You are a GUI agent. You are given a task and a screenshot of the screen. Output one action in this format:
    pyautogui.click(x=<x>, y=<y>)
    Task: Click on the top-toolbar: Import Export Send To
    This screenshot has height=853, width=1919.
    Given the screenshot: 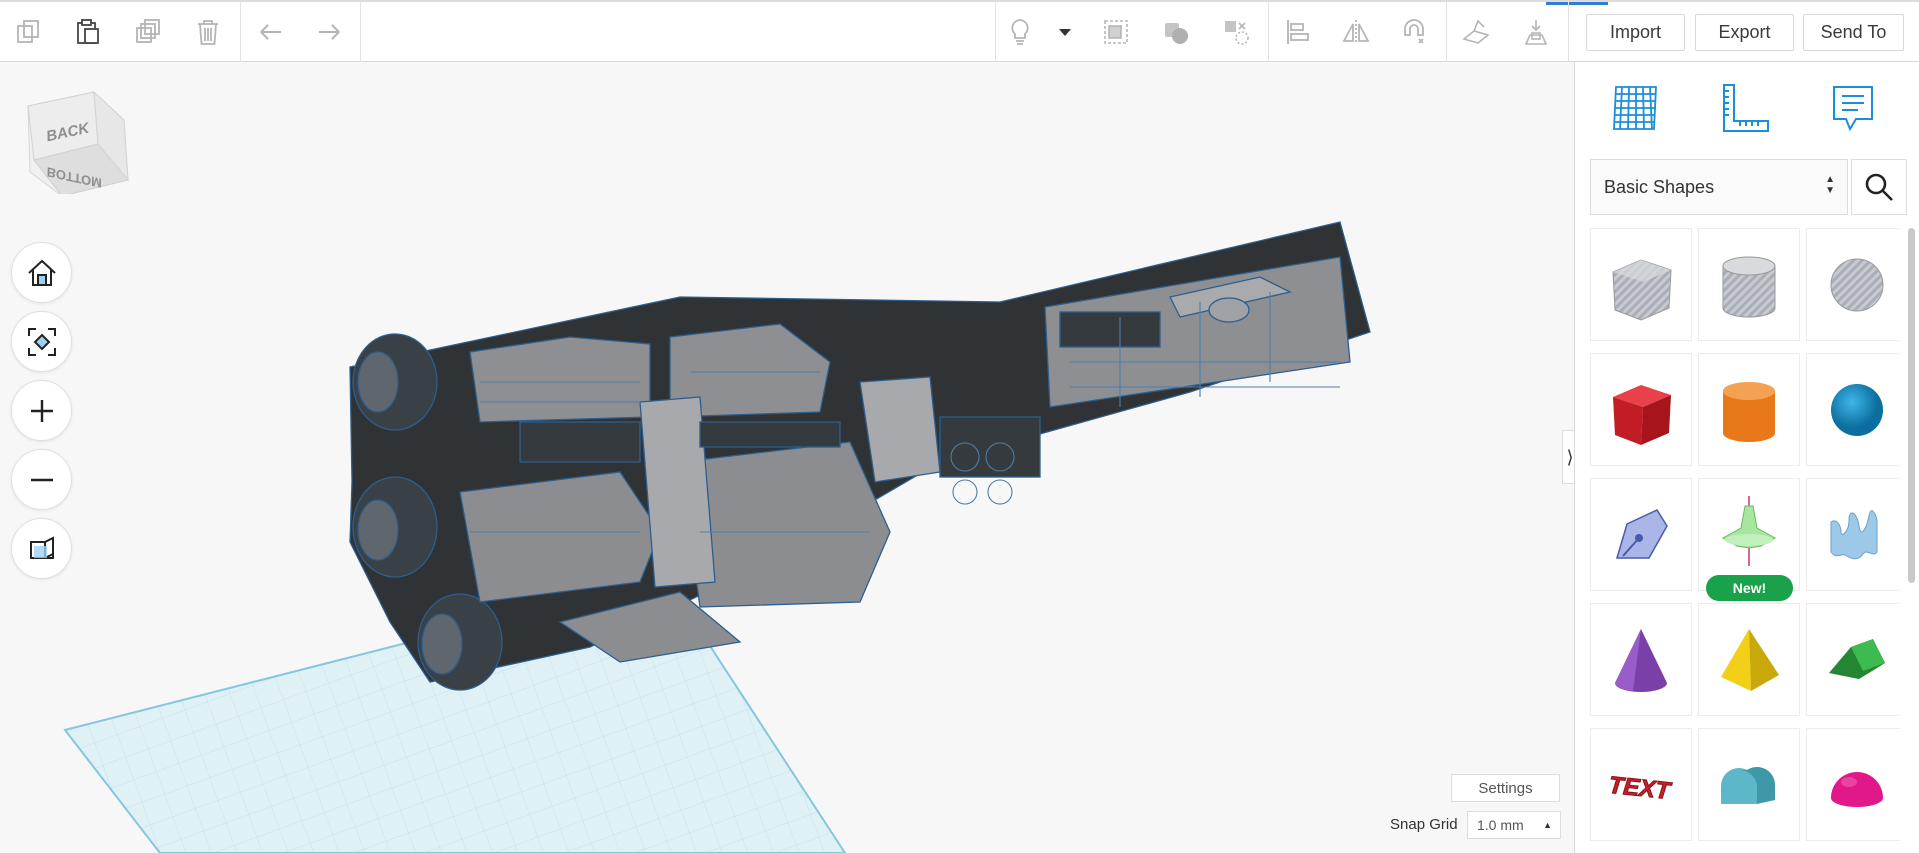 What is the action you would take?
    pyautogui.click(x=959, y=31)
    